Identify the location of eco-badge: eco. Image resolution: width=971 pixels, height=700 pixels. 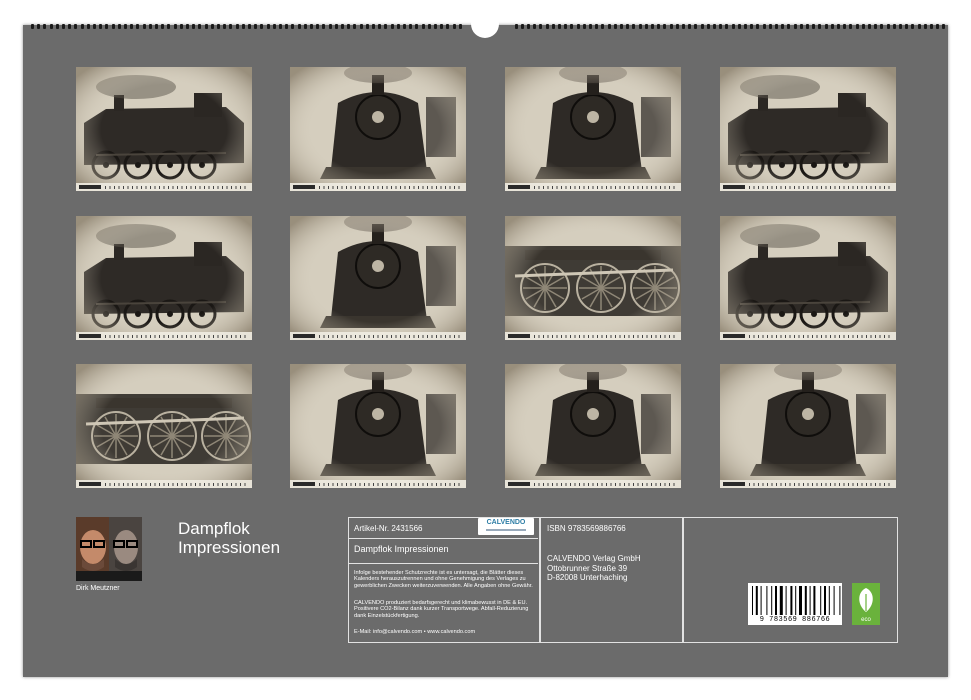
(866, 604).